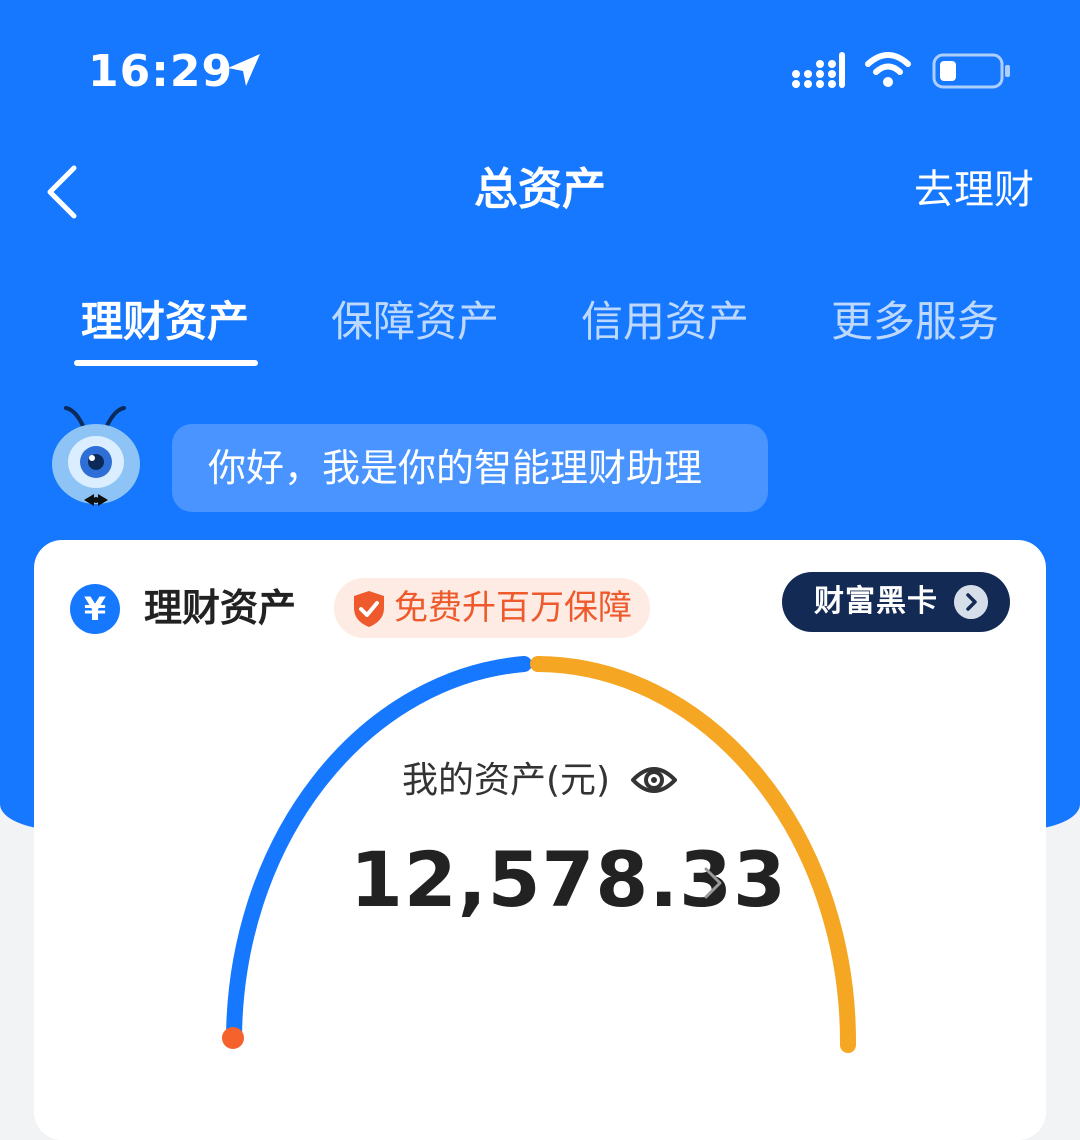 This screenshot has height=1140, width=1080. What do you see at coordinates (96, 457) in the screenshot?
I see `ant-assistant-avatar` at bounding box center [96, 457].